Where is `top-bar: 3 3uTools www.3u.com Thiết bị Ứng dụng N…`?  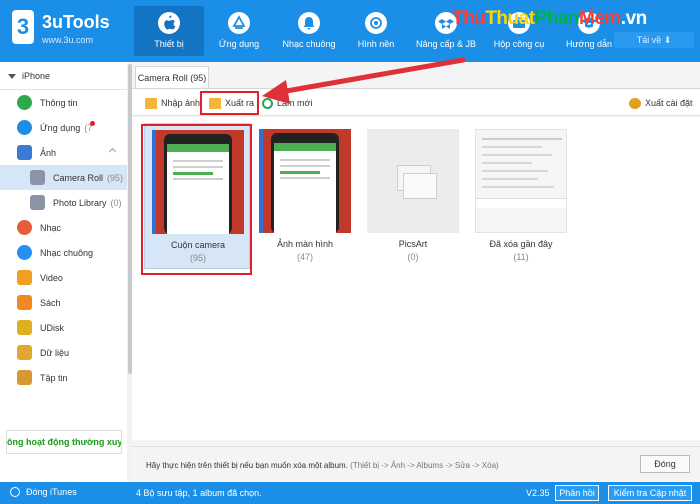
top-bar: 3 3uTools www.3u.com Thiết bị Ứng dụng N… is located at coordinates (350, 31).